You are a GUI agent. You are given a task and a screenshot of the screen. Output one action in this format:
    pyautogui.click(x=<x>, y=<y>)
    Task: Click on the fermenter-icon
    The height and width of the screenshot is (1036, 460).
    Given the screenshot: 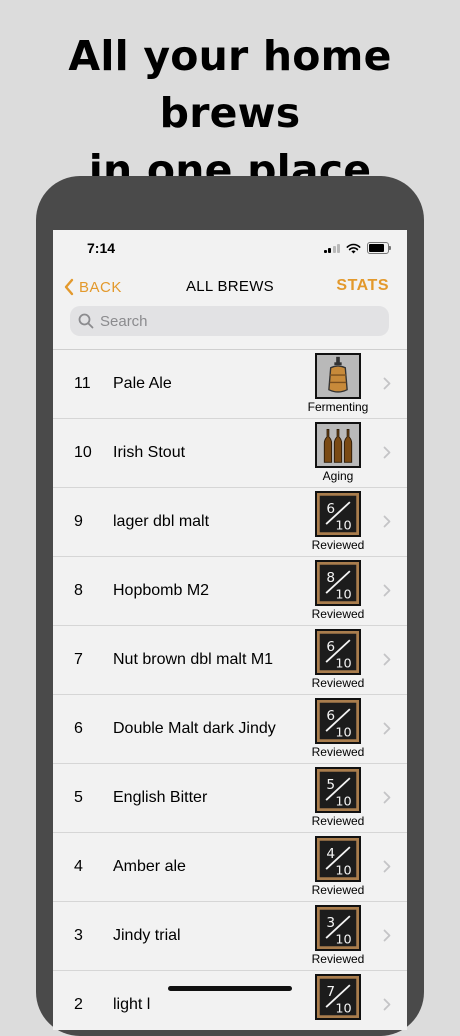 What is the action you would take?
    pyautogui.click(x=338, y=376)
    